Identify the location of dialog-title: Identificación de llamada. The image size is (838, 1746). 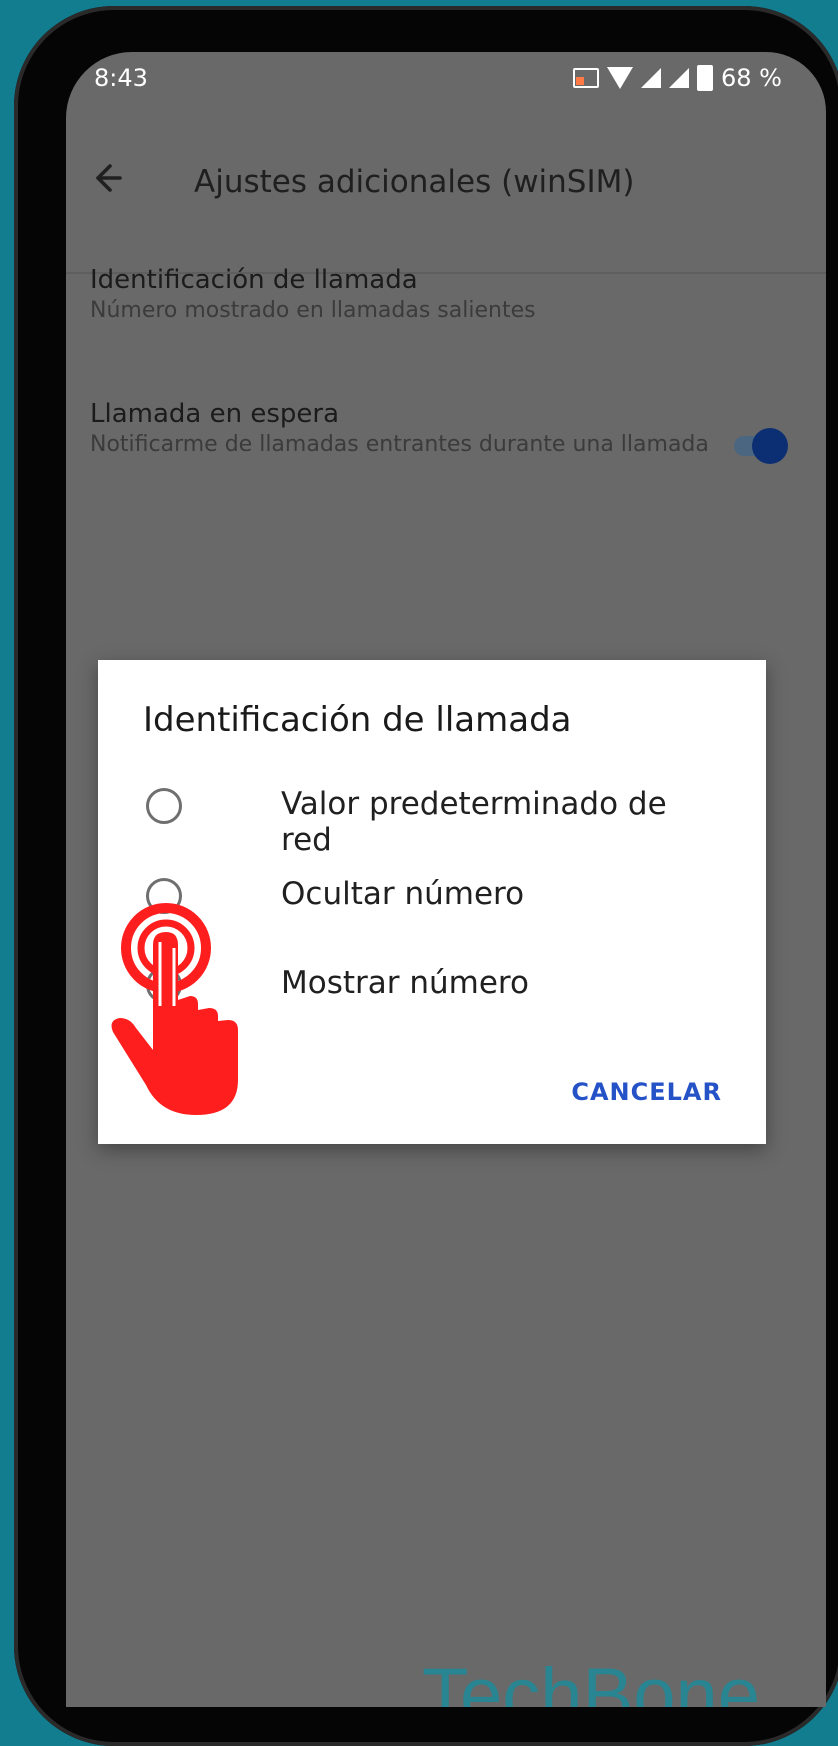
(357, 720).